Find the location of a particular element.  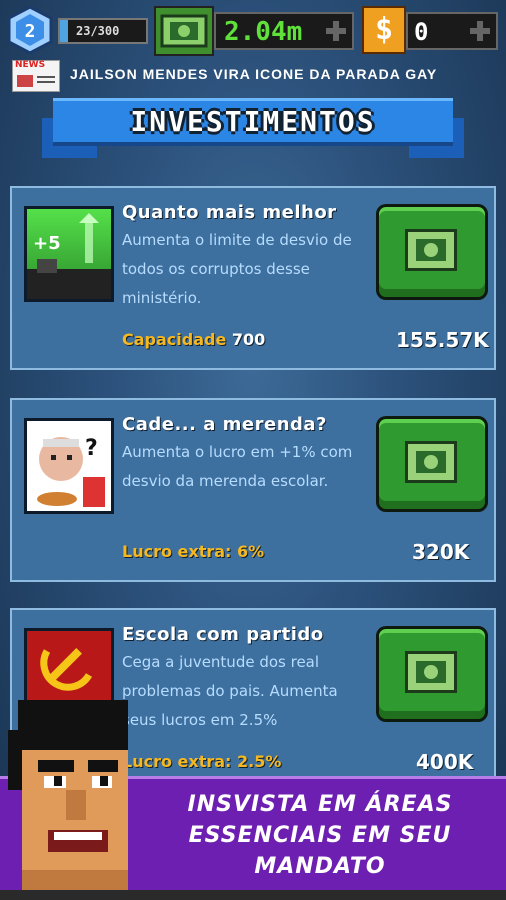

stat-value: 700 is located at coordinates (248, 339).